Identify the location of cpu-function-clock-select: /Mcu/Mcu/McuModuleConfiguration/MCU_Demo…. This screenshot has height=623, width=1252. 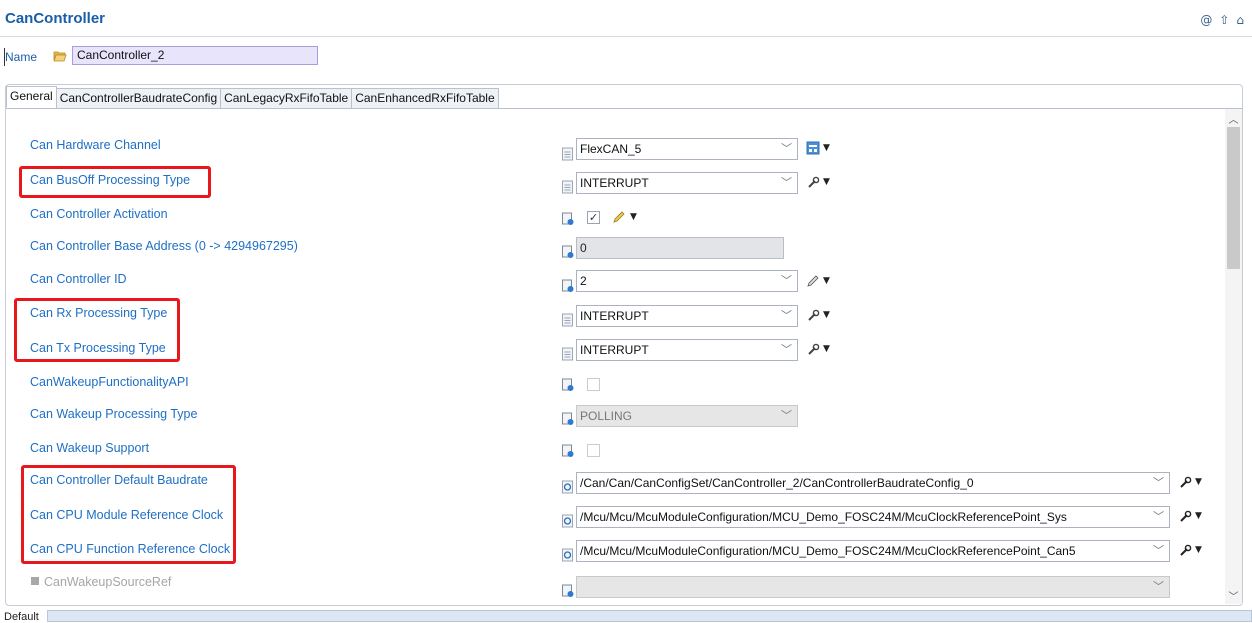
(873, 551).